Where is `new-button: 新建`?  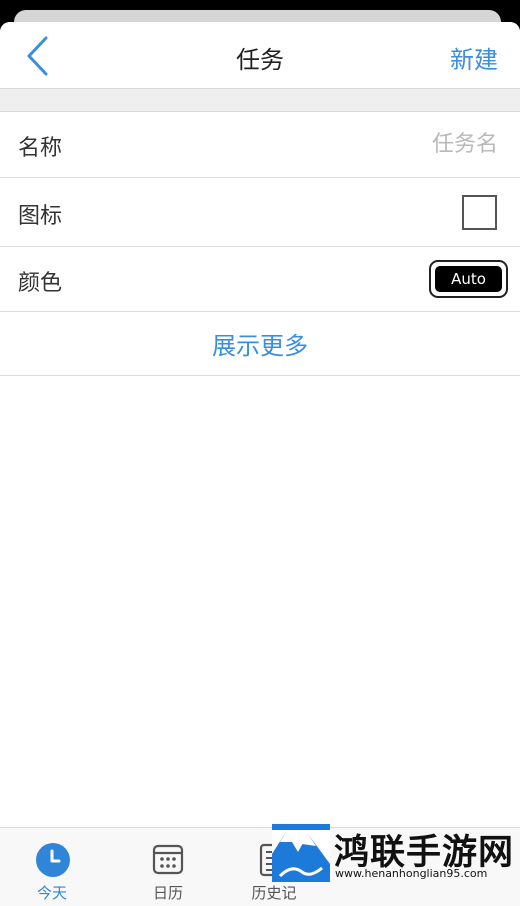
new-button: 新建 is located at coordinates (474, 57).